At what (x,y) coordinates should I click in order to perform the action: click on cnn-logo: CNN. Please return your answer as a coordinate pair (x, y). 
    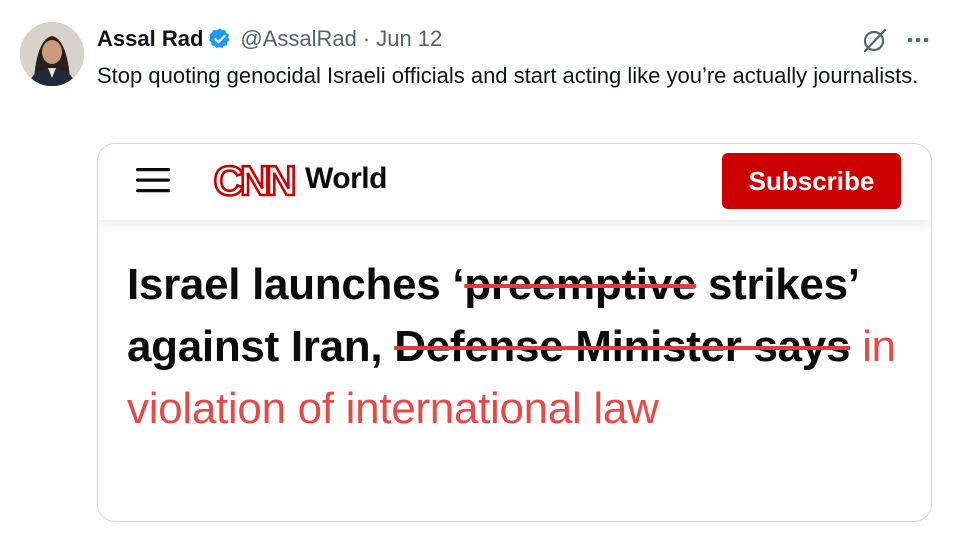
    Looking at the image, I should click on (253, 181).